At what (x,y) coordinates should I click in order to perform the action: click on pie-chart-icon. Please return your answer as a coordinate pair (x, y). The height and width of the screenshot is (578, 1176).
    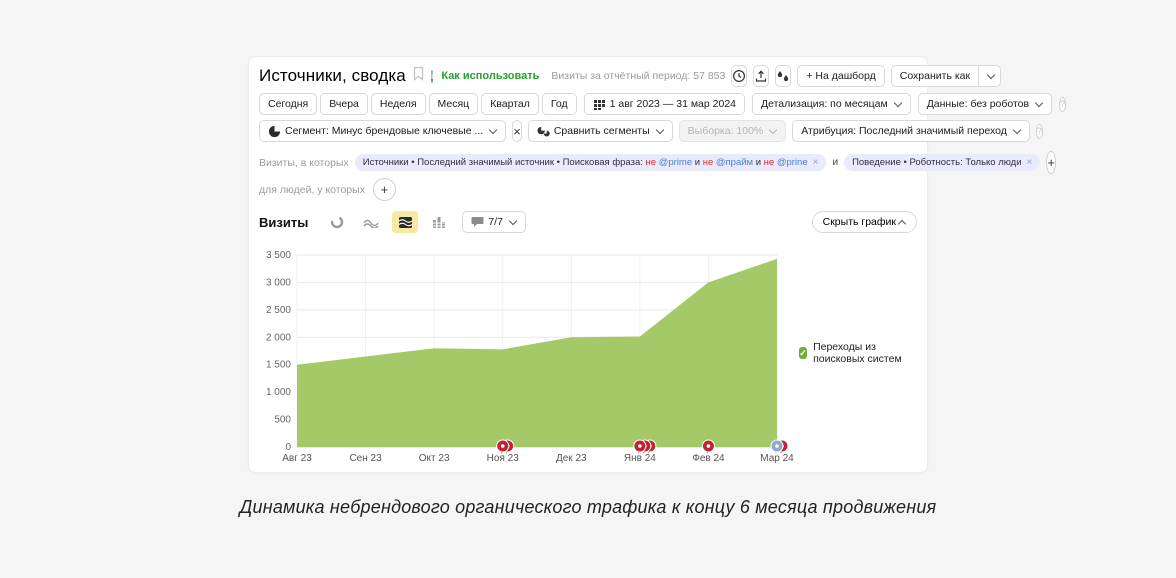
    Looking at the image, I should click on (337, 222).